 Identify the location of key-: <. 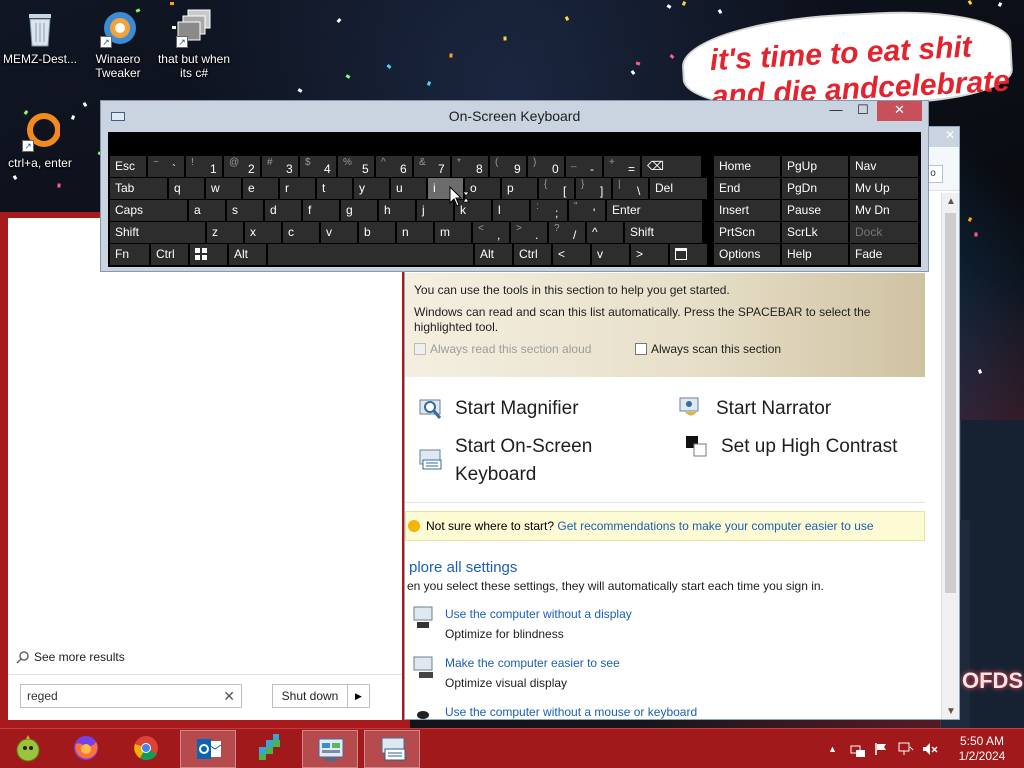
(571, 254).